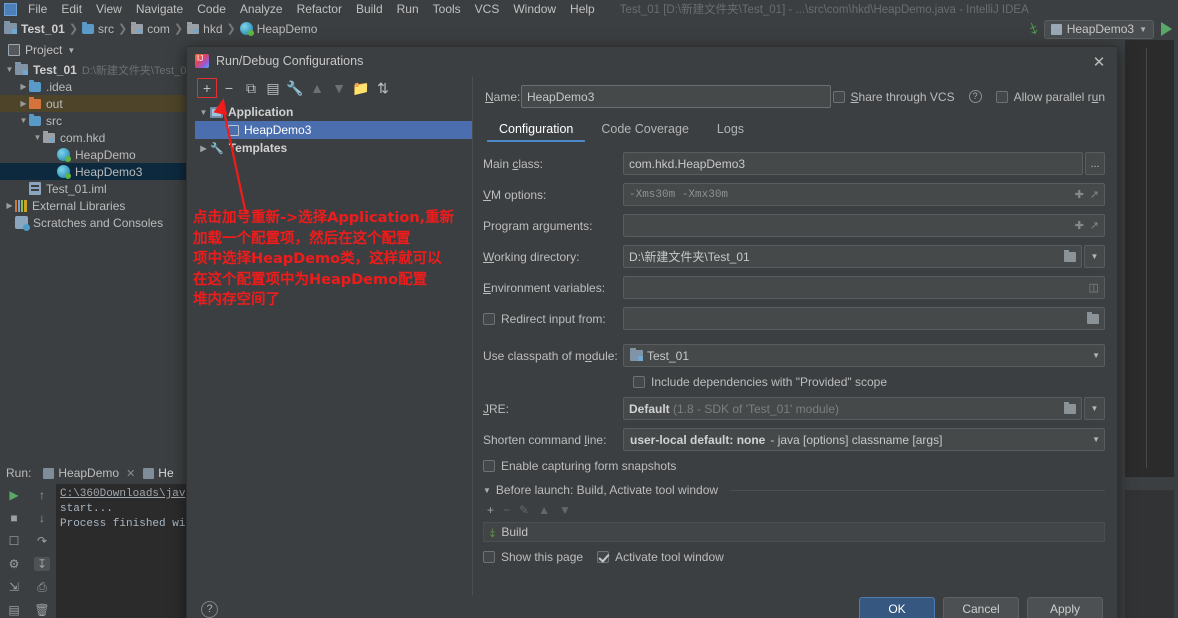 The image size is (1178, 618). What do you see at coordinates (544, 510) in the screenshot?
I see `before-launch-move-up-button: ▲` at bounding box center [544, 510].